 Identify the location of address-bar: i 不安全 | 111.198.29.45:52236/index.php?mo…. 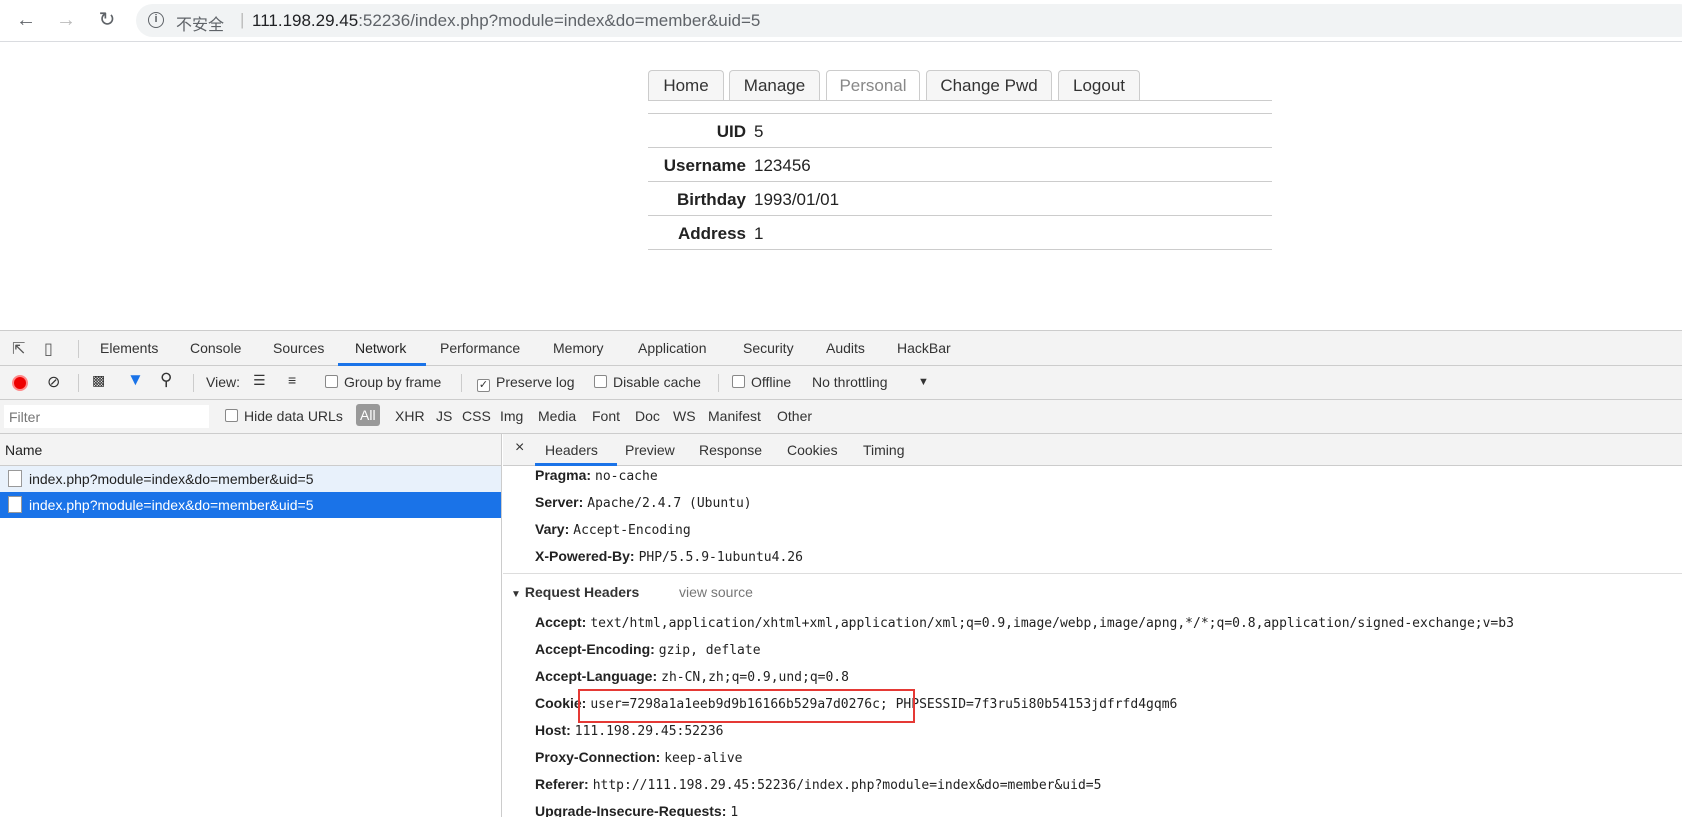
(909, 20).